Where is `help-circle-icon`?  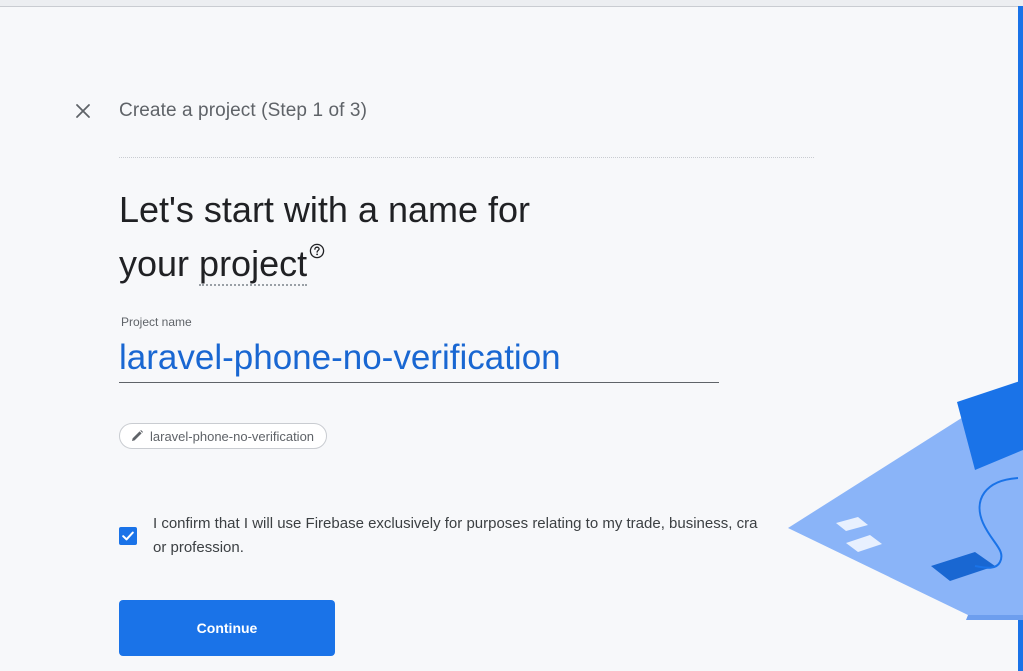
help-circle-icon is located at coordinates (317, 251).